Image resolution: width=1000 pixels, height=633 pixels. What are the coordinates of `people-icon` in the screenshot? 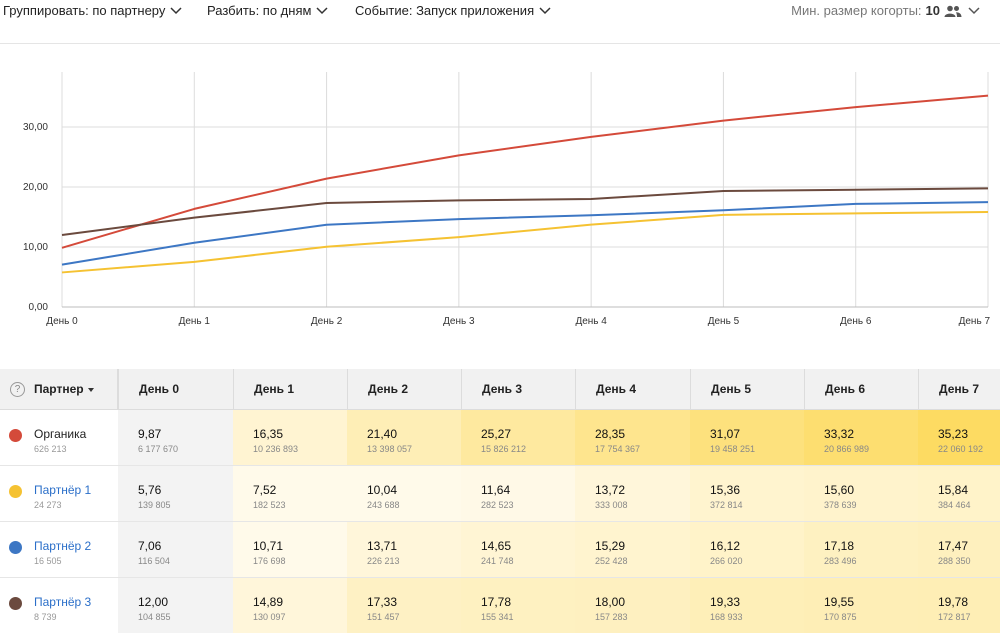 It's located at (953, 11).